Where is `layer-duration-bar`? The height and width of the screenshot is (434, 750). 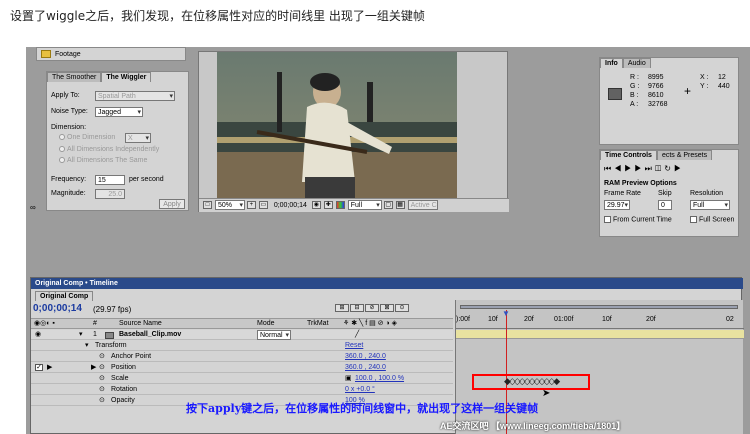
layer-duration-bar is located at coordinates (600, 334).